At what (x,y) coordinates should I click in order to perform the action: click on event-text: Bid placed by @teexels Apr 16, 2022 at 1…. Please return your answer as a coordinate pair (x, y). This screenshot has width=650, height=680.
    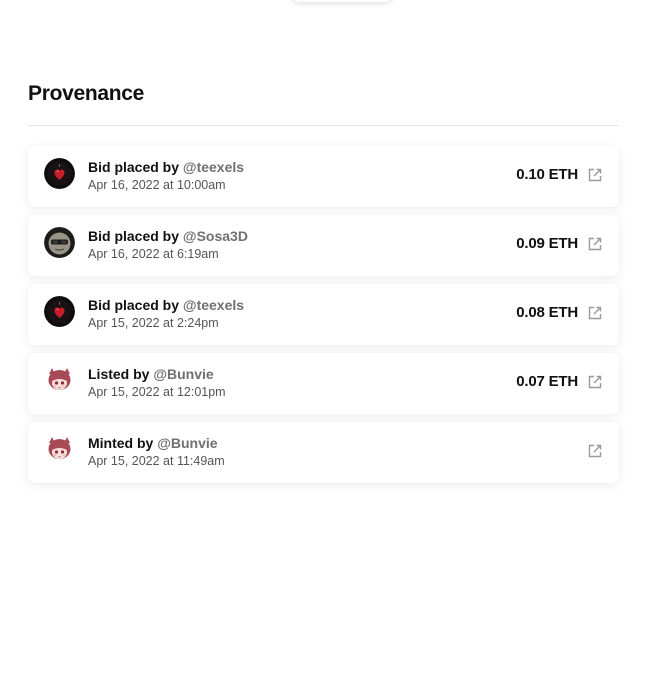
    Looking at the image, I should click on (166, 176).